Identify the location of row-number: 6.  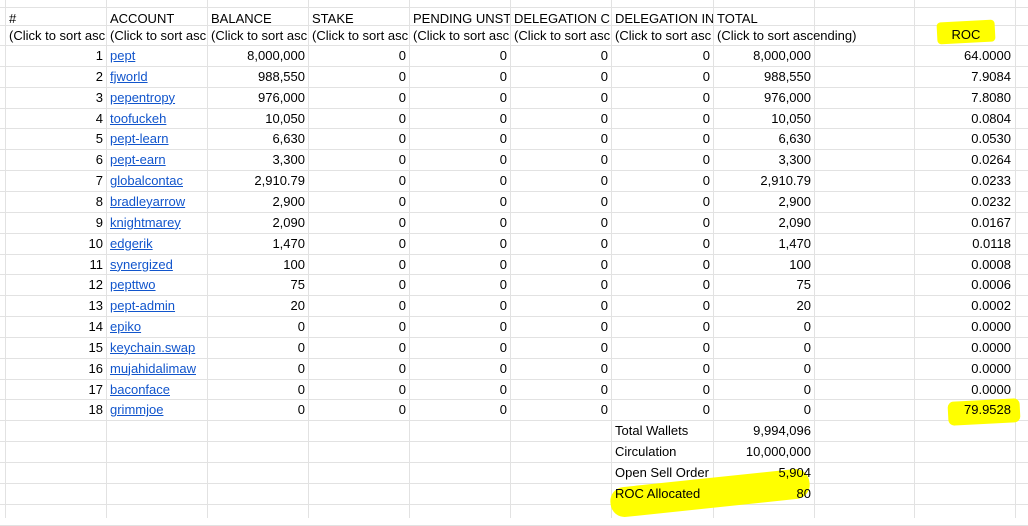
(56, 159).